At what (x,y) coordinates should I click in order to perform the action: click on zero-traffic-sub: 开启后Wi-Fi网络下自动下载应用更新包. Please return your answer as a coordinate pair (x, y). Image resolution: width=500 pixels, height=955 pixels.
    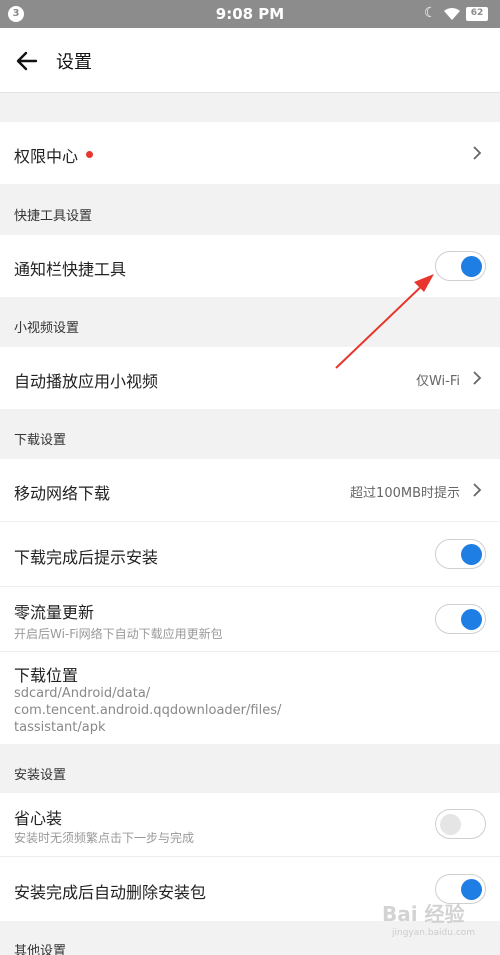
    Looking at the image, I should click on (118, 634).